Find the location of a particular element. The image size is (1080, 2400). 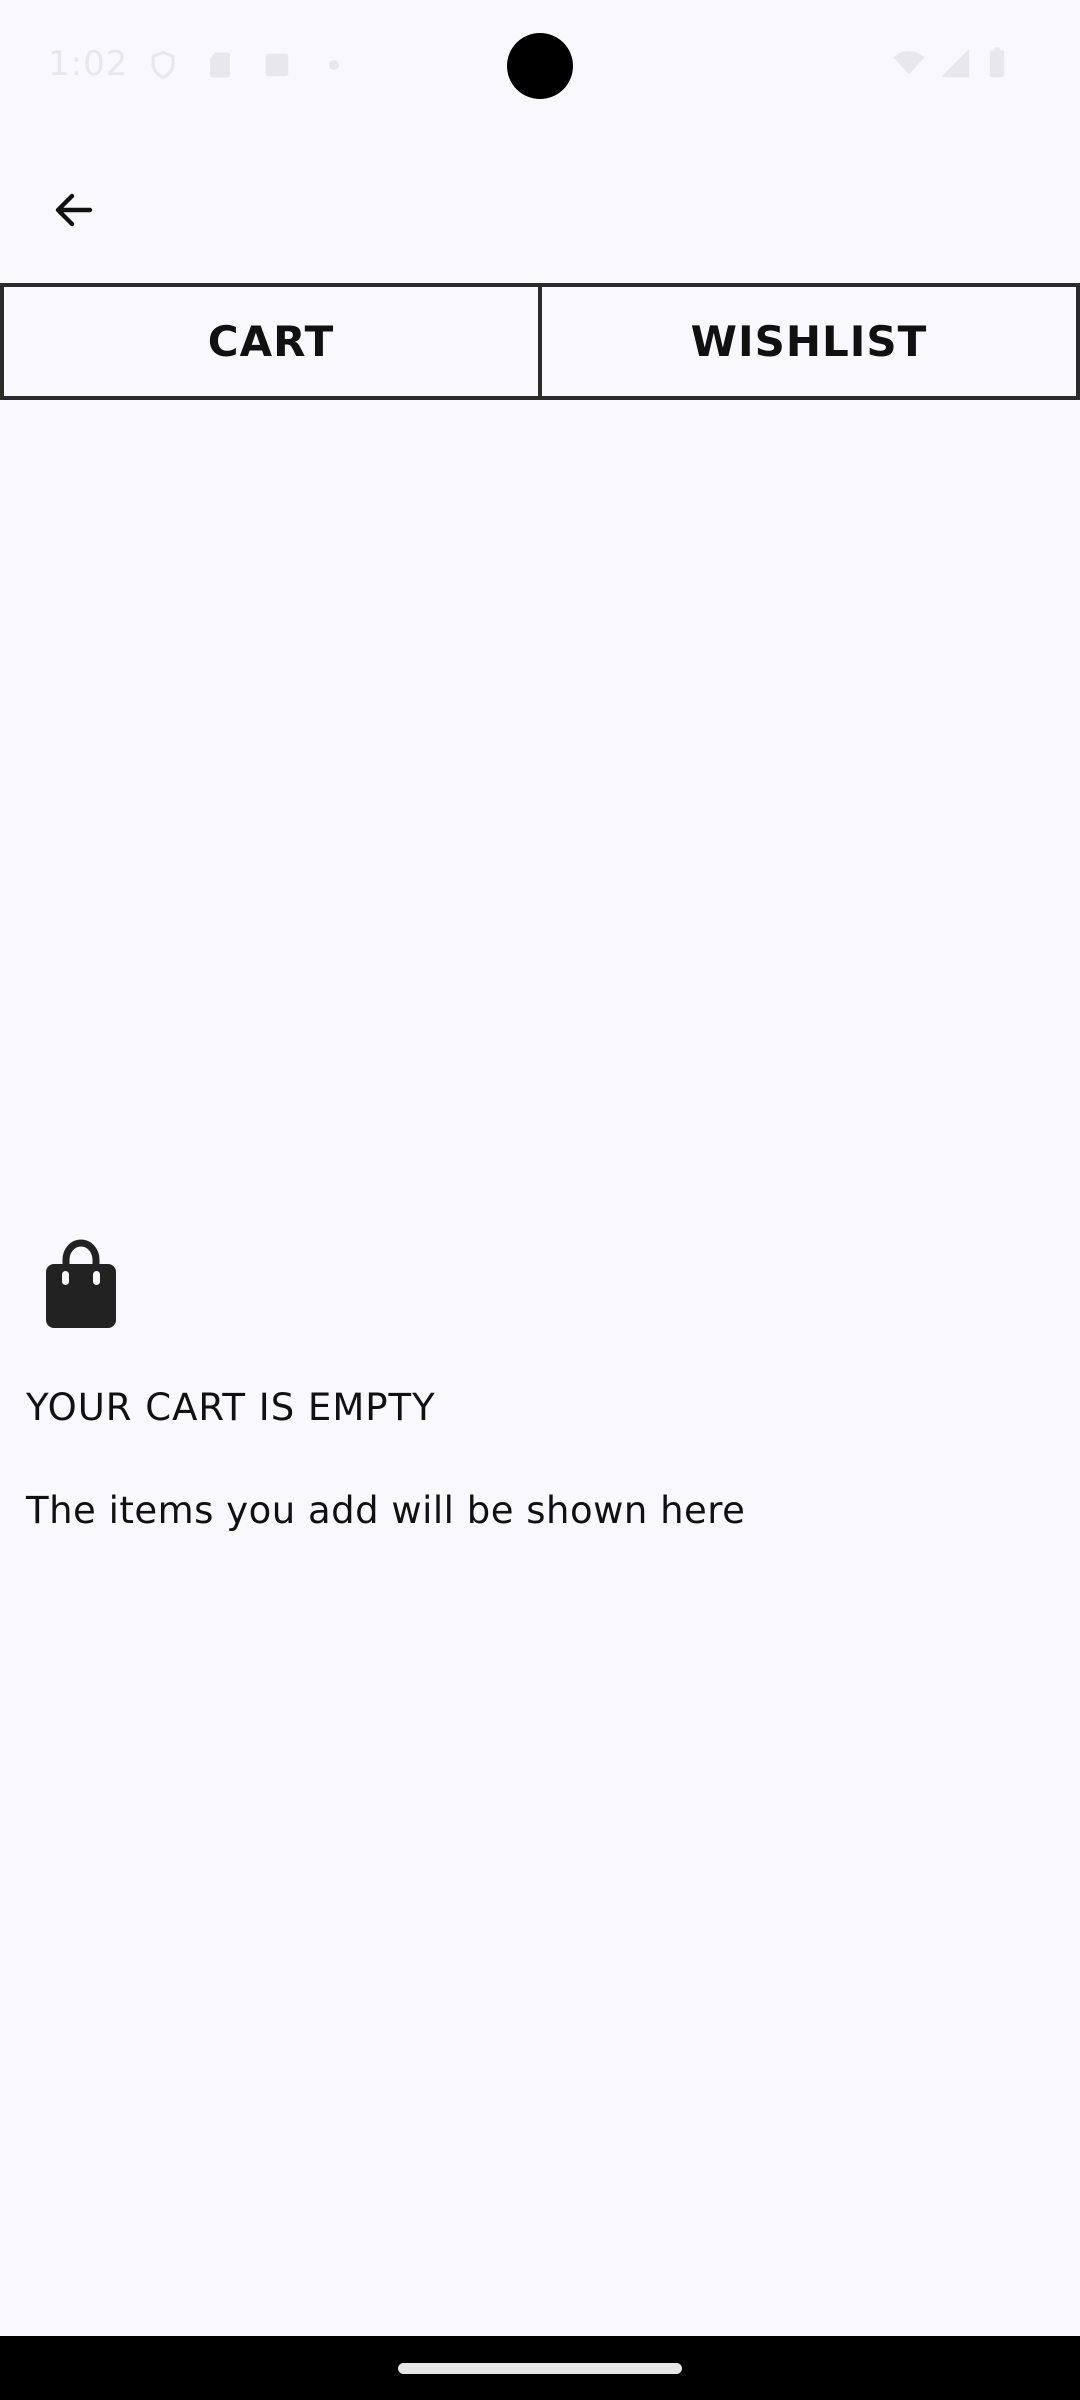

empty-cart-subtitle: The items you add will be shown here is located at coordinates (386, 1510).